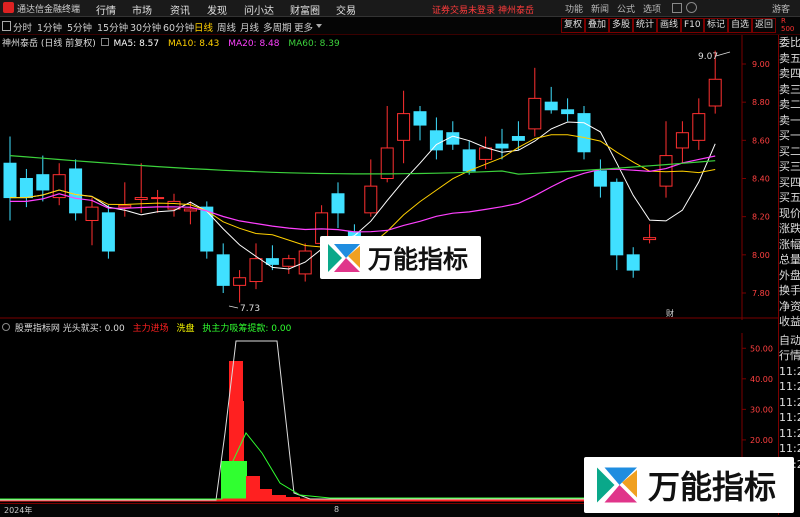 This screenshot has width=800, height=517. What do you see at coordinates (761, 102) in the screenshot?
I see `price-tick: 8.80` at bounding box center [761, 102].